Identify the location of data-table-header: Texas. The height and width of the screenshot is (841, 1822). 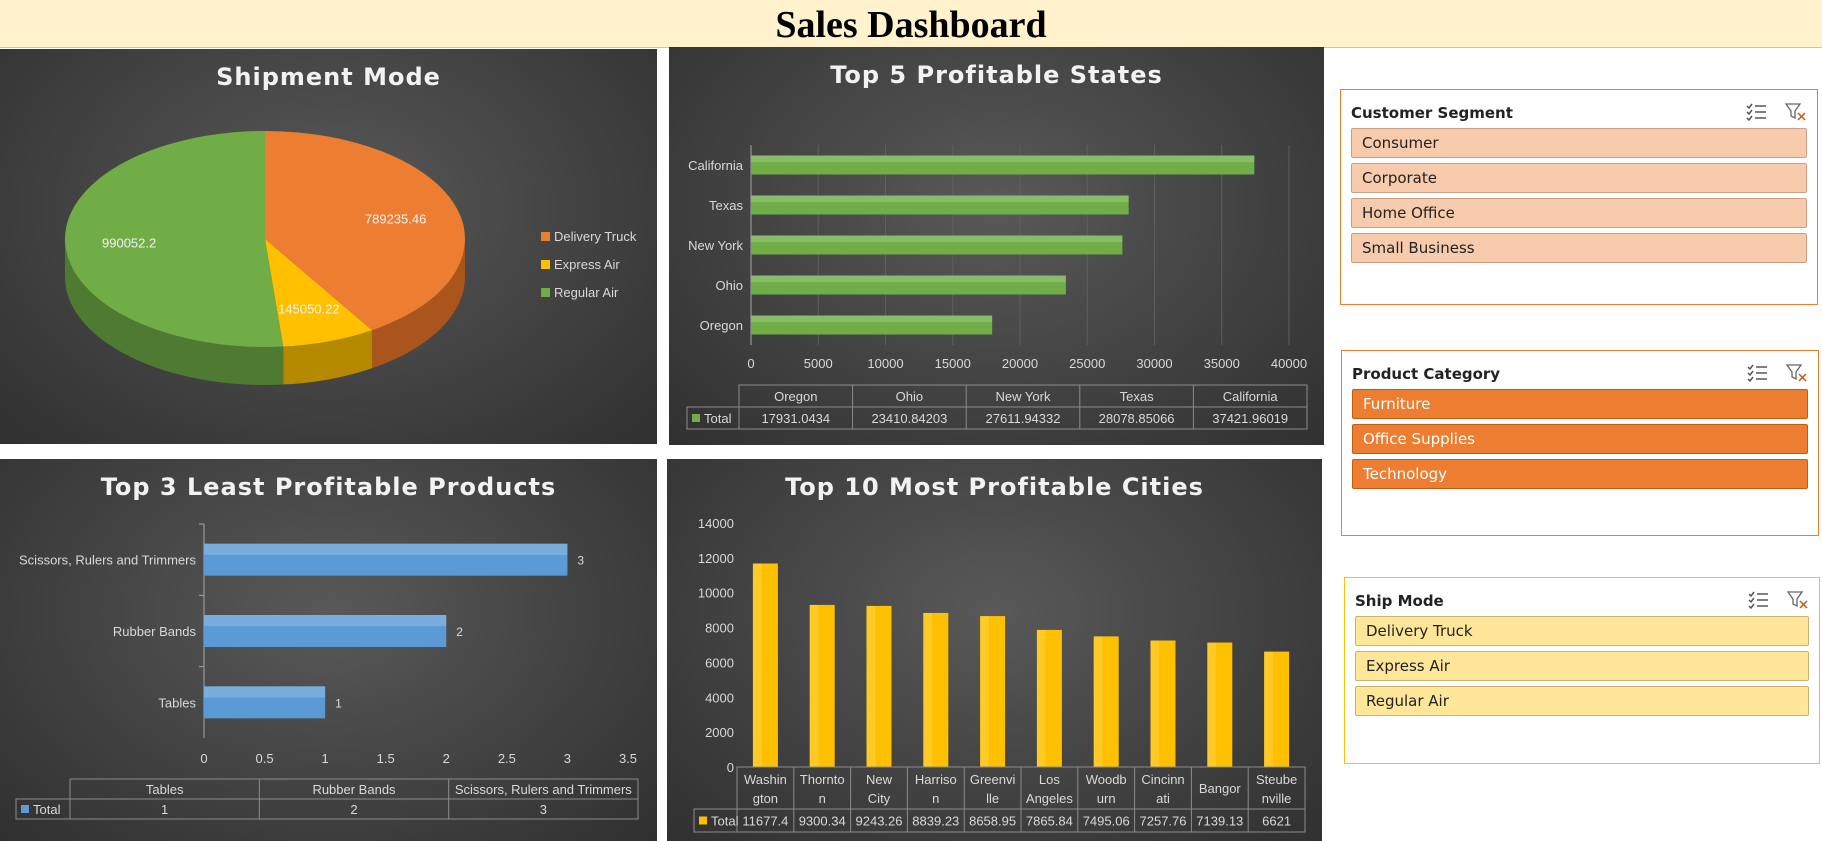
(1137, 396).